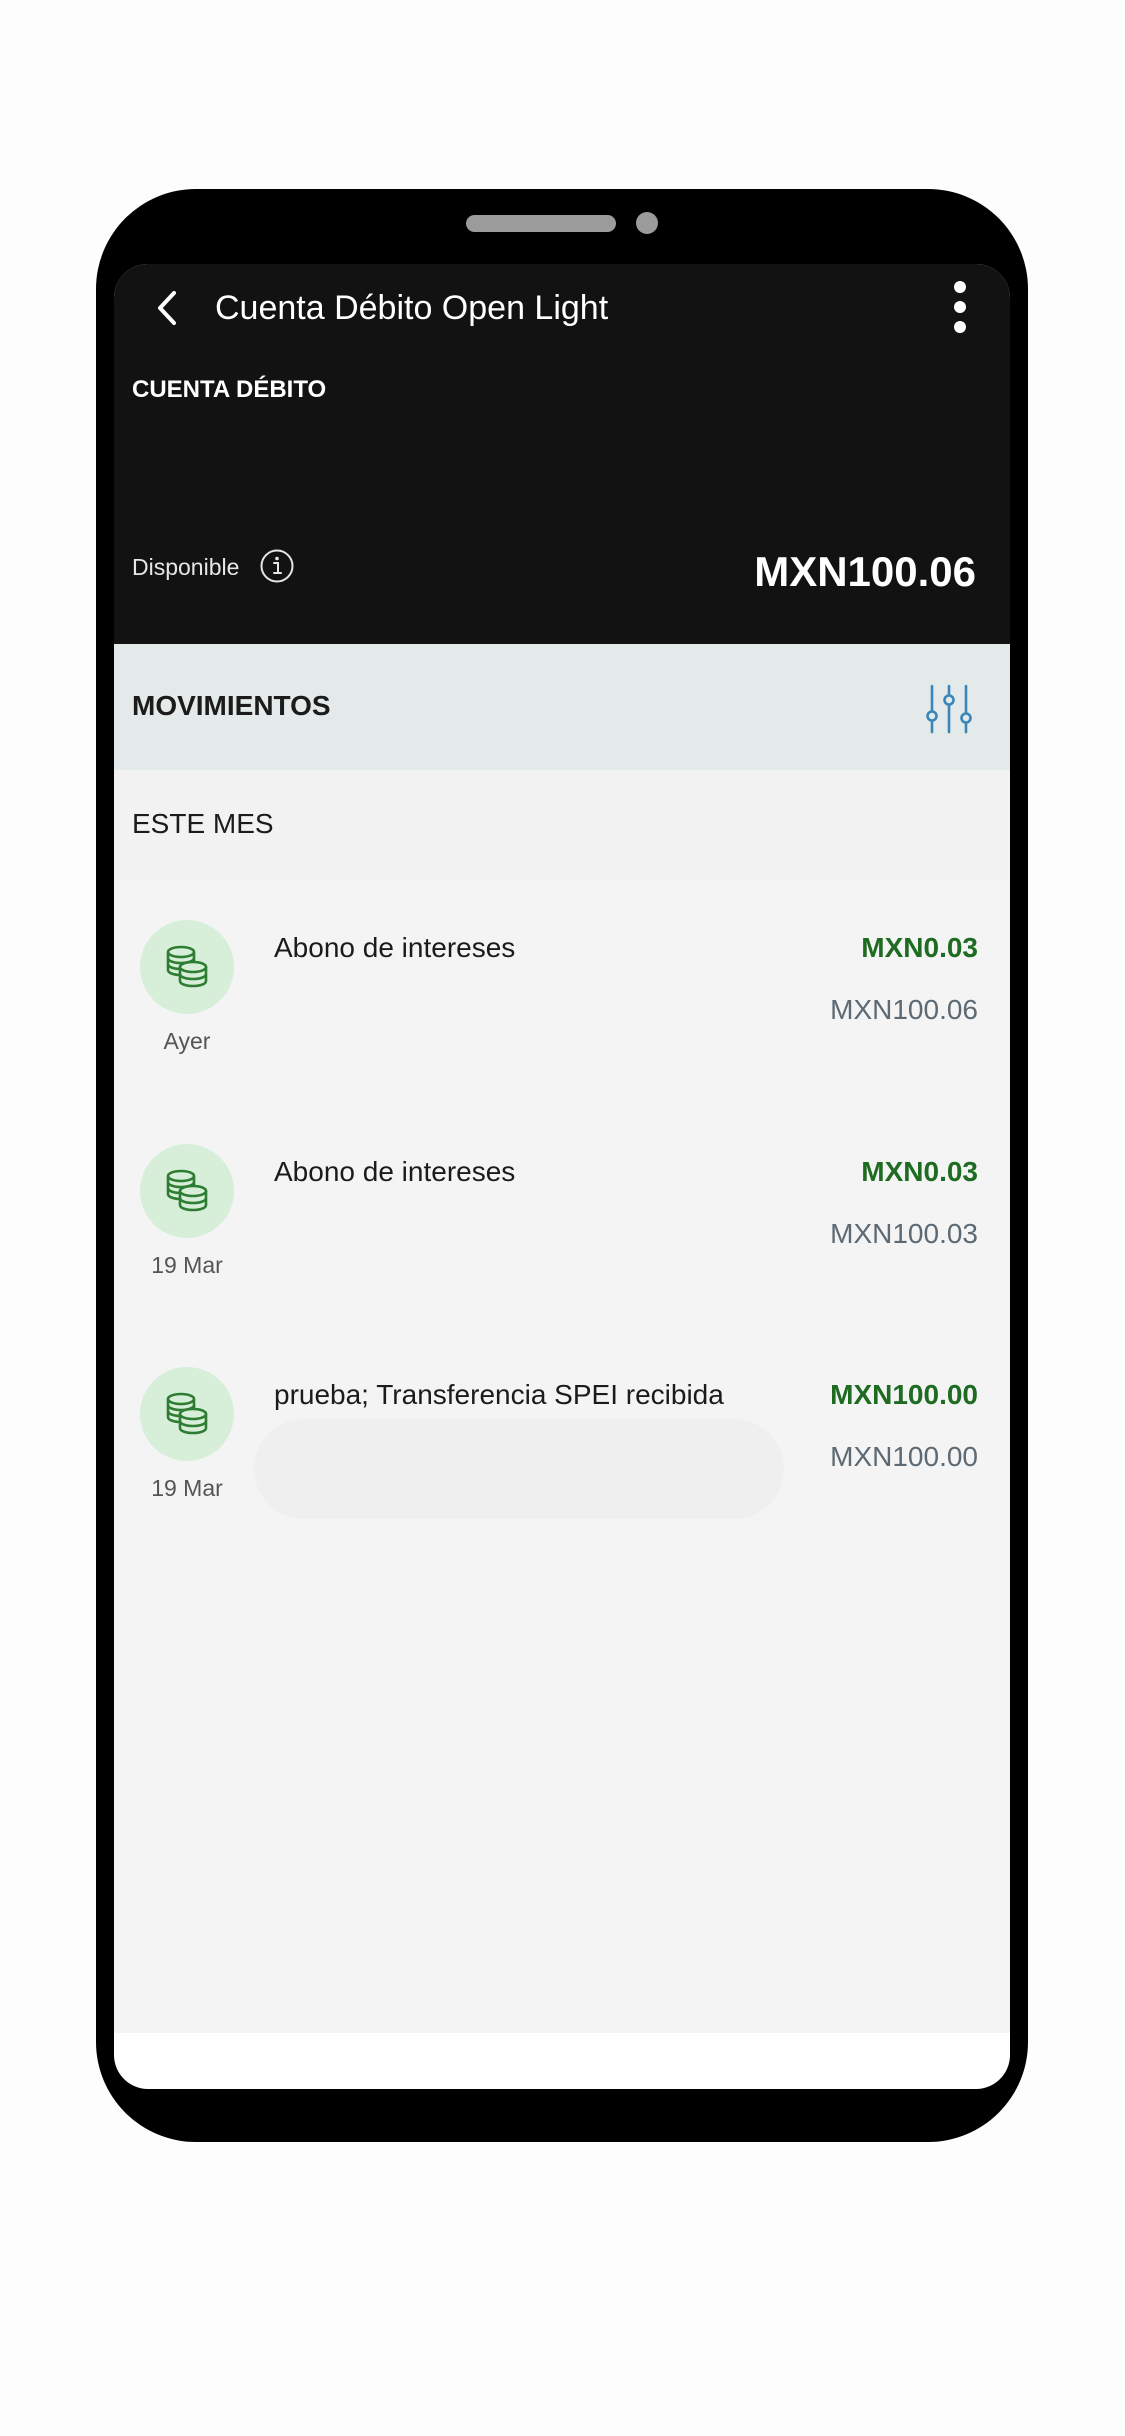  What do you see at coordinates (499, 1394) in the screenshot?
I see `movement-description: prueba; Transferencia SPEI recibida` at bounding box center [499, 1394].